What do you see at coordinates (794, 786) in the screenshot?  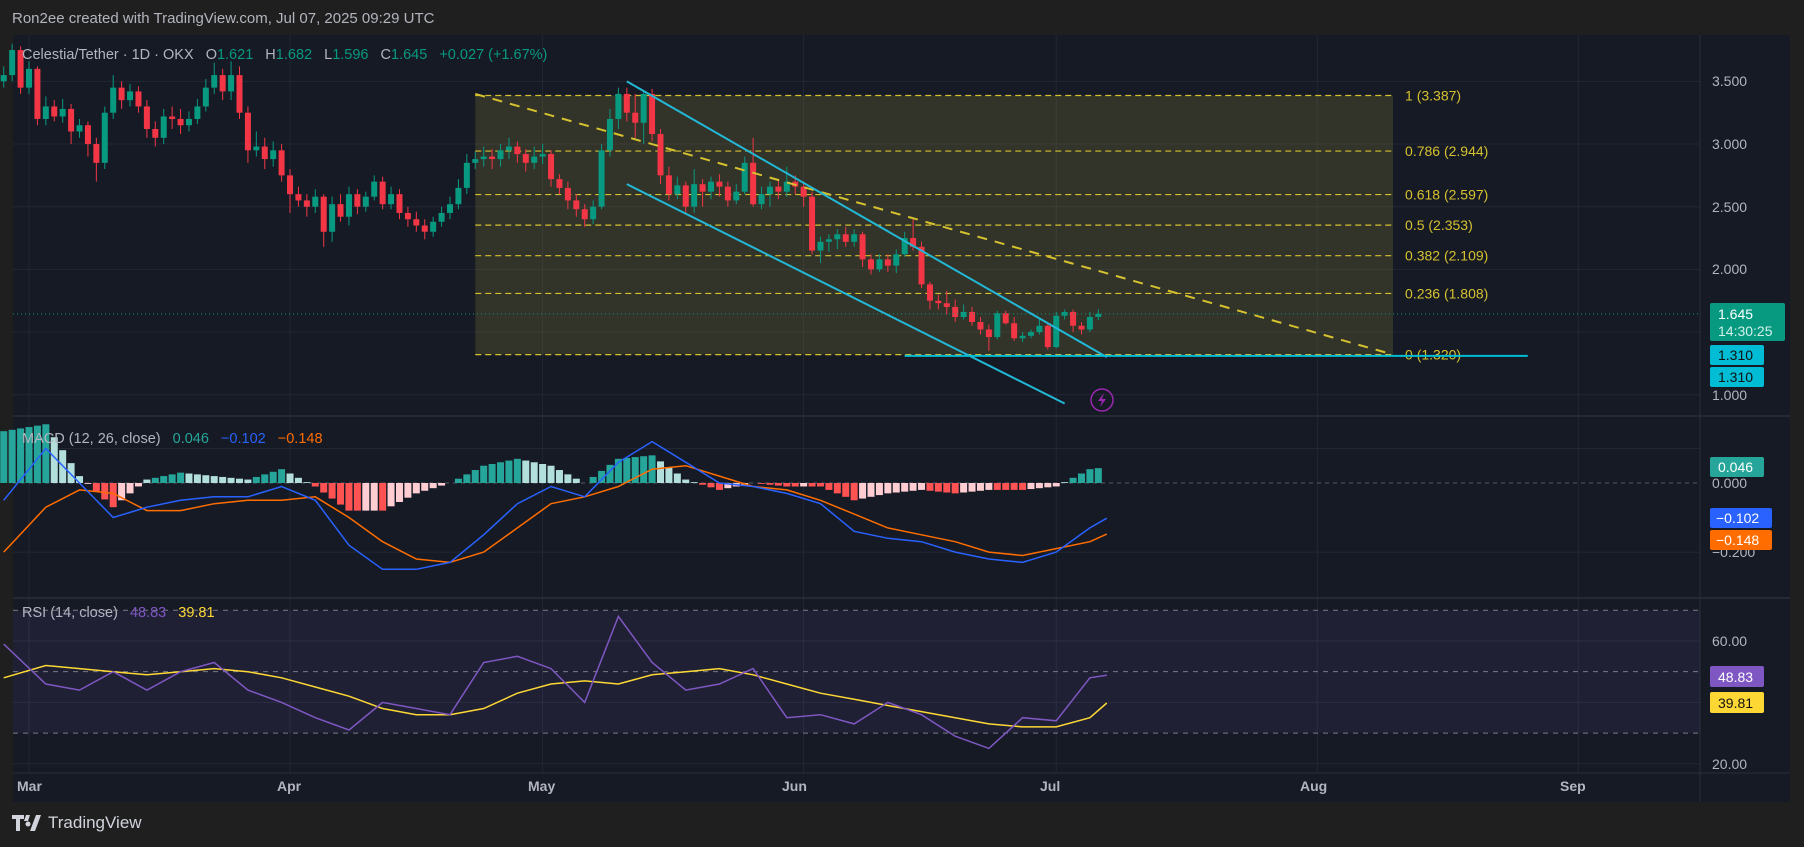 I see `time-tick: Jun` at bounding box center [794, 786].